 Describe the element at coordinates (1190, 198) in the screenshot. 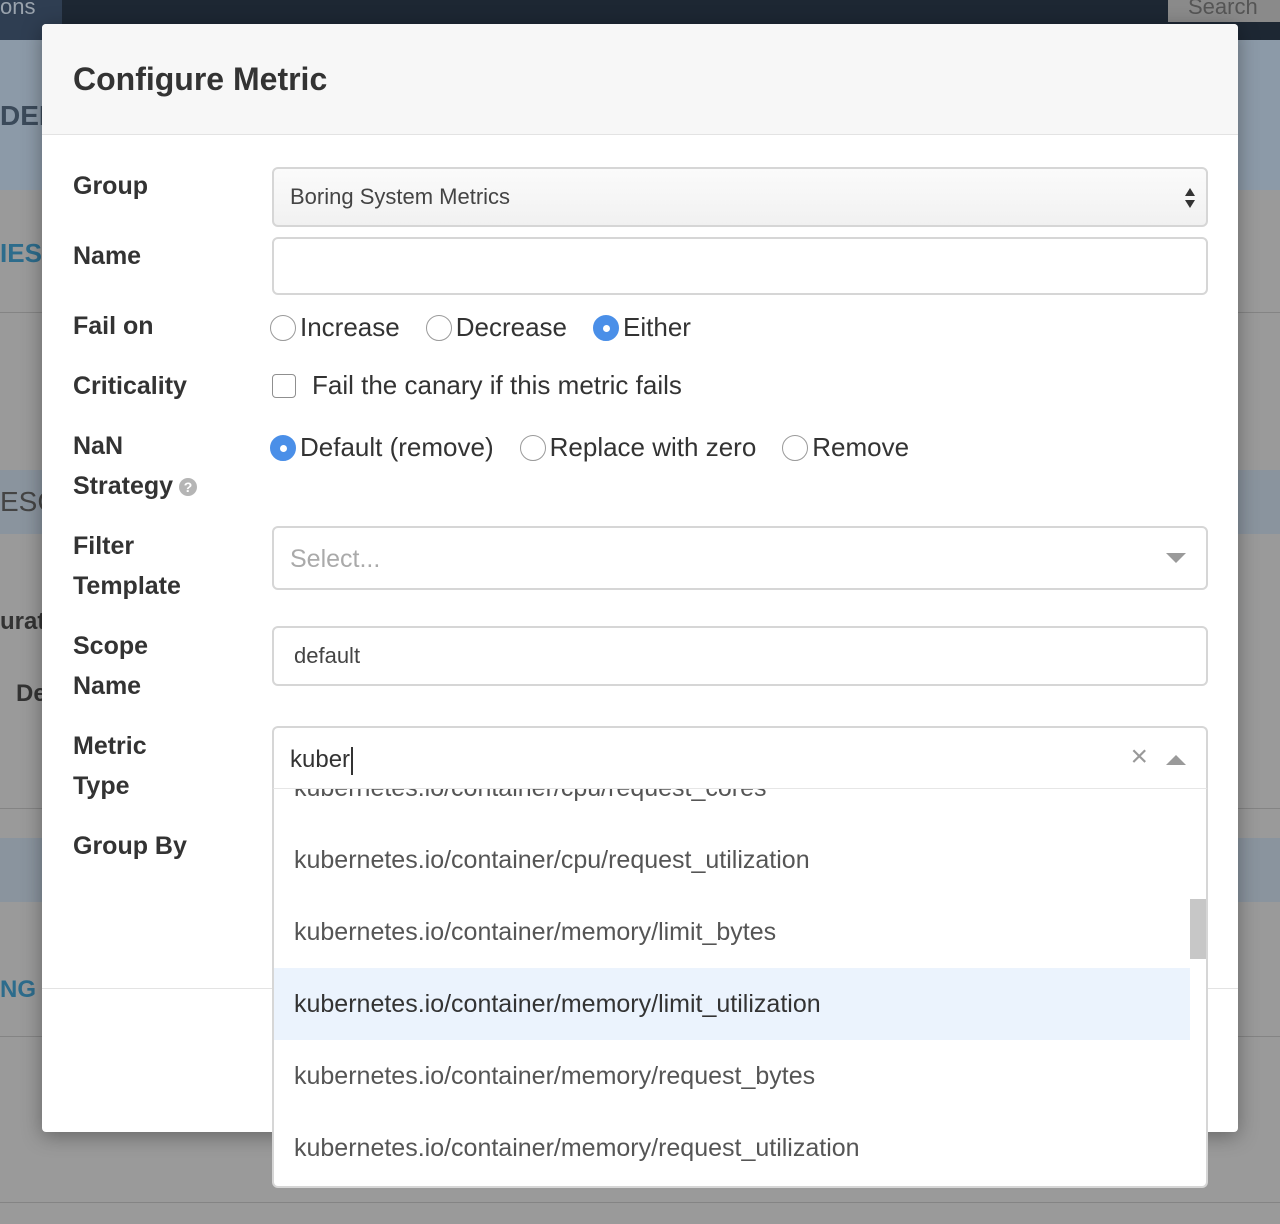

I see `select-sort-arrows-icon` at that location.